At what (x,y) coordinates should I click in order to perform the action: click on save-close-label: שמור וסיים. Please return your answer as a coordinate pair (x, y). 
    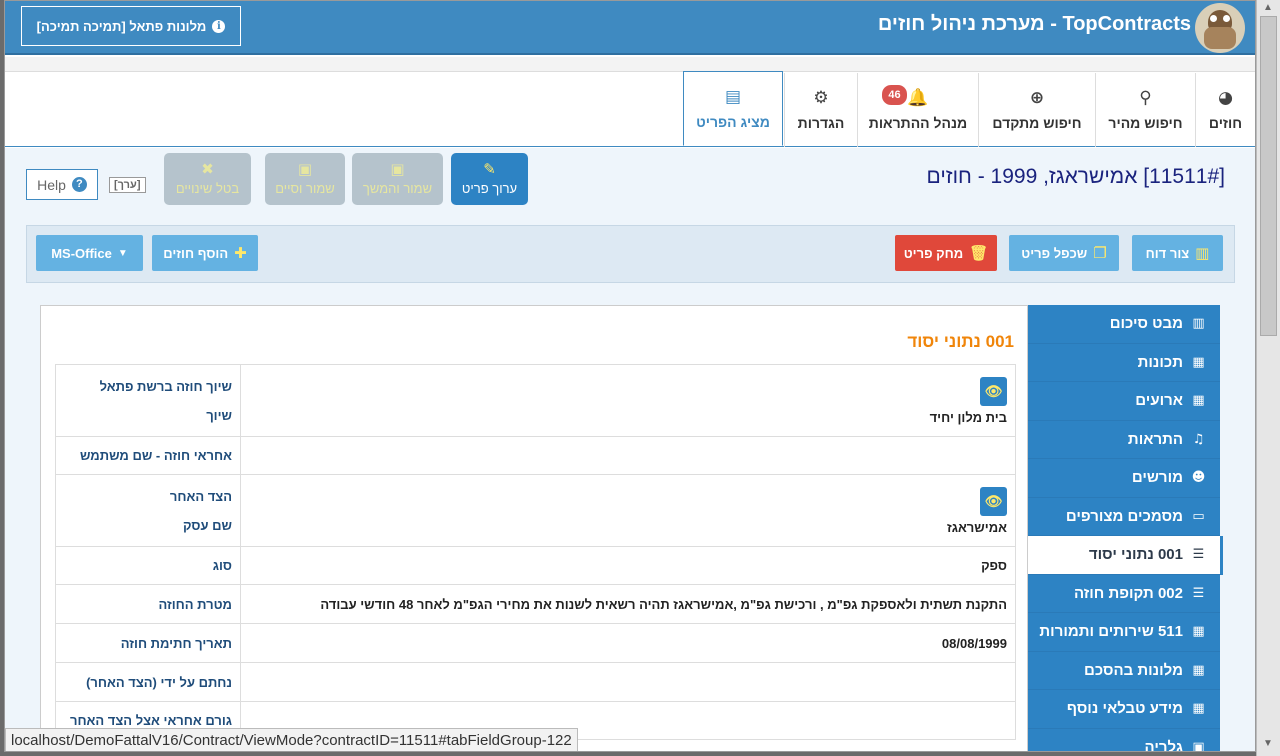
    Looking at the image, I should click on (305, 188).